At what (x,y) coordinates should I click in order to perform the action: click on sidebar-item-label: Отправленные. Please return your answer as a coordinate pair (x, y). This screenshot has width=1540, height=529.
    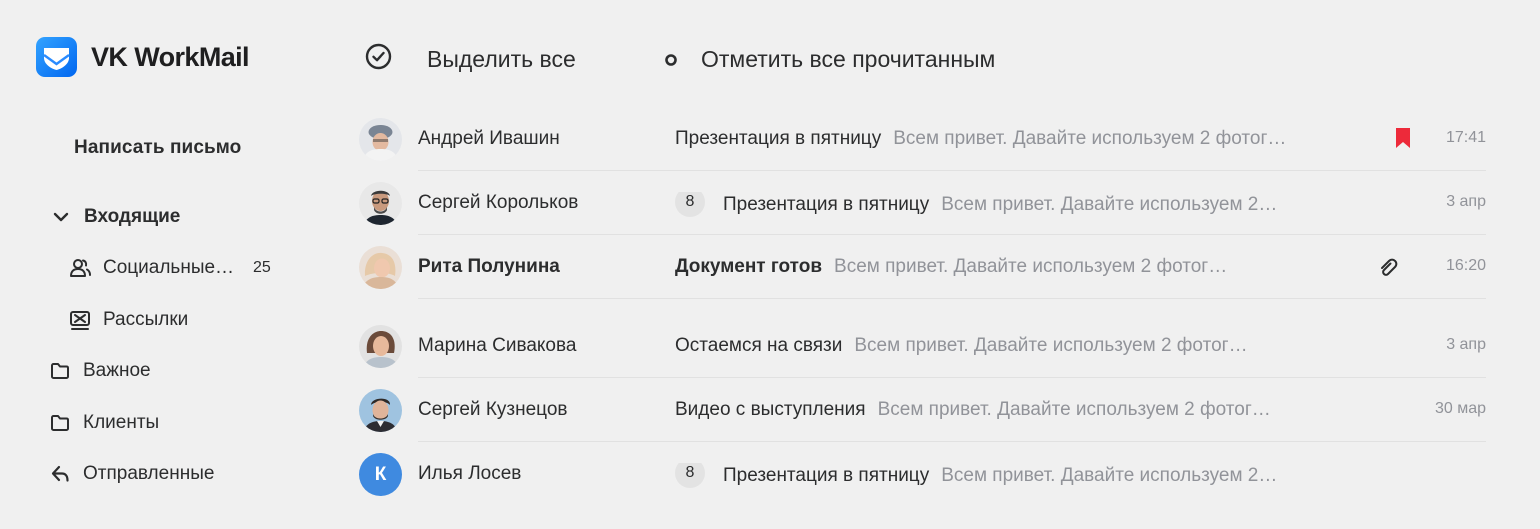
    Looking at the image, I should click on (149, 473).